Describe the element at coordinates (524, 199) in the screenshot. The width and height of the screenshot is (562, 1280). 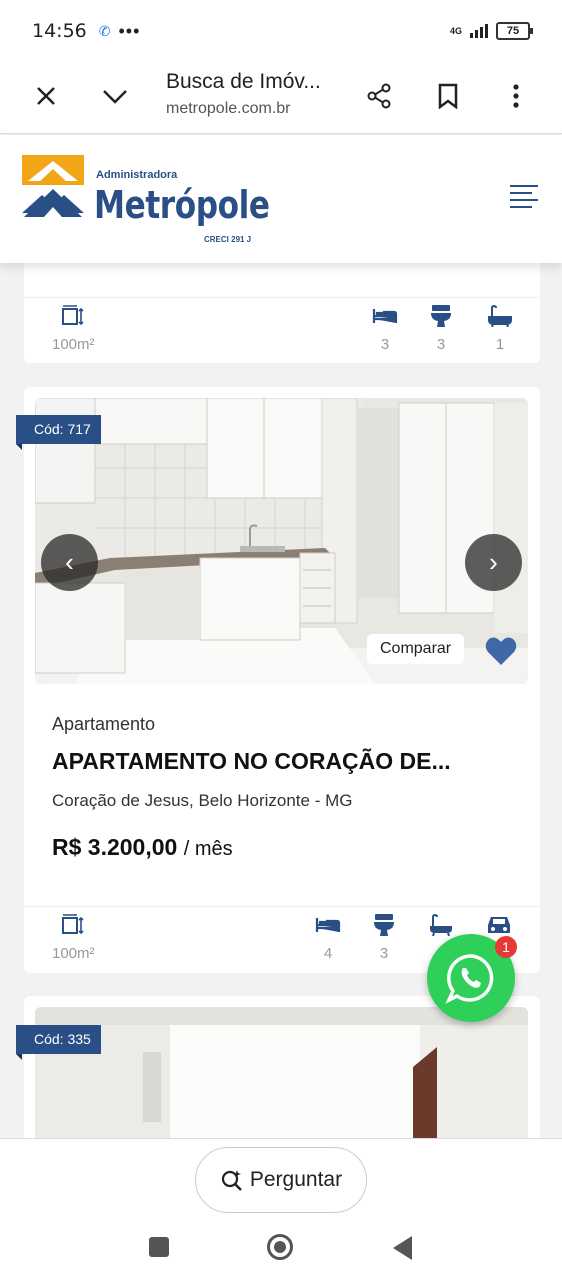
I see `hamburger-menu-icon` at that location.